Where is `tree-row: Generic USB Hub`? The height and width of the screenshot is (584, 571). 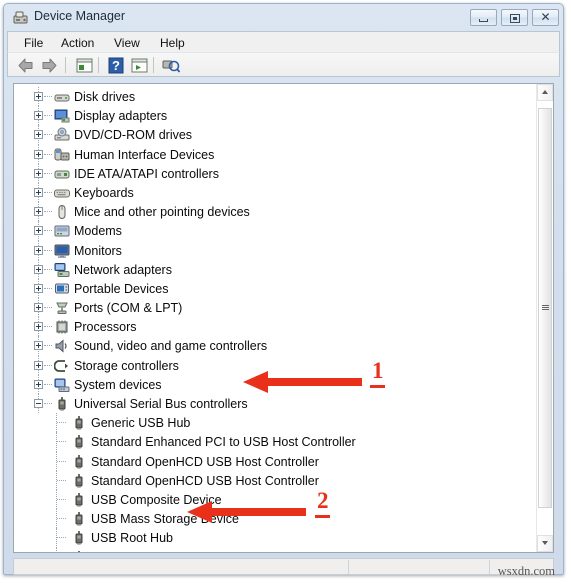 tree-row: Generic USB Hub is located at coordinates (274, 423).